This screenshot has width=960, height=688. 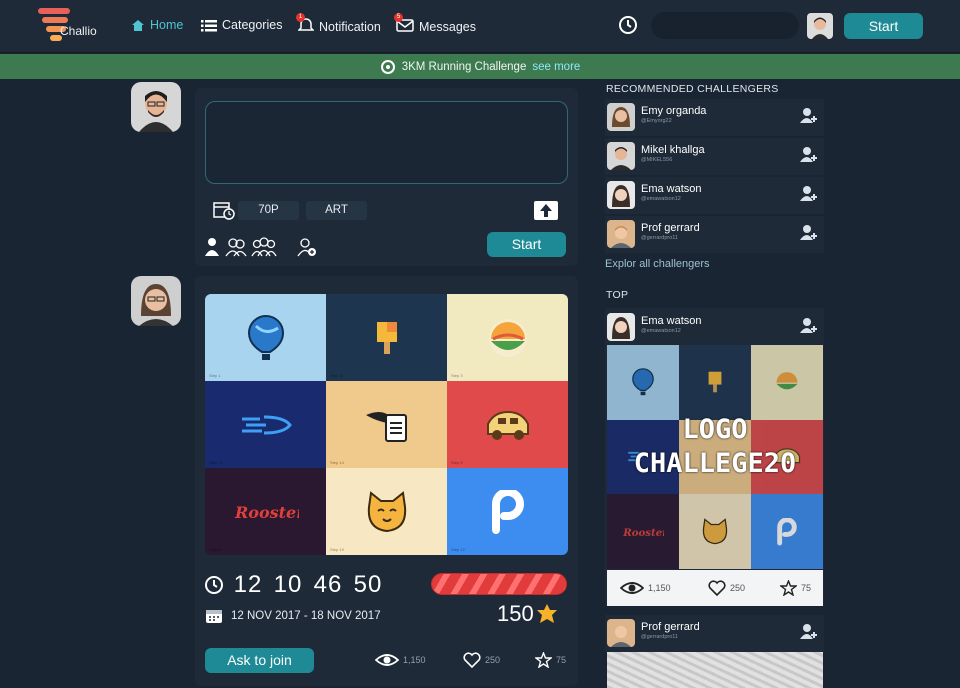 I want to click on recommended-item: Ema watson @emawatson12, so click(x=714, y=195).